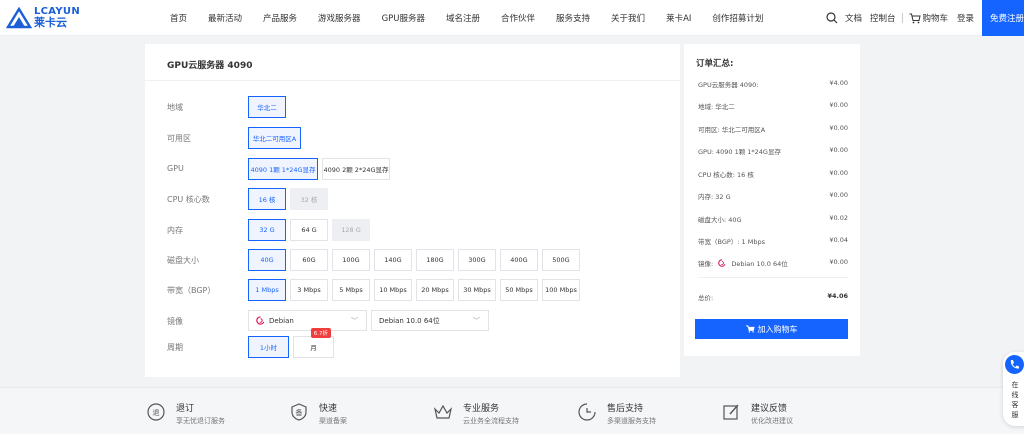 The height and width of the screenshot is (434, 1024). Describe the element at coordinates (936, 18) in the screenshot. I see `cart-link: 购物车` at that location.